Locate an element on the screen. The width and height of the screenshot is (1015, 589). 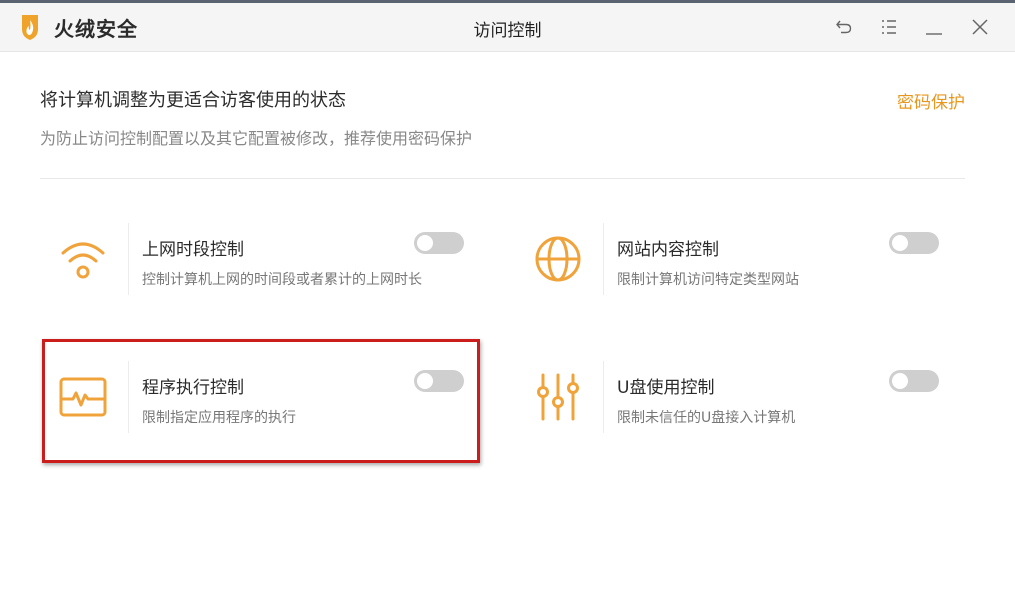
menu-icon is located at coordinates (889, 27).